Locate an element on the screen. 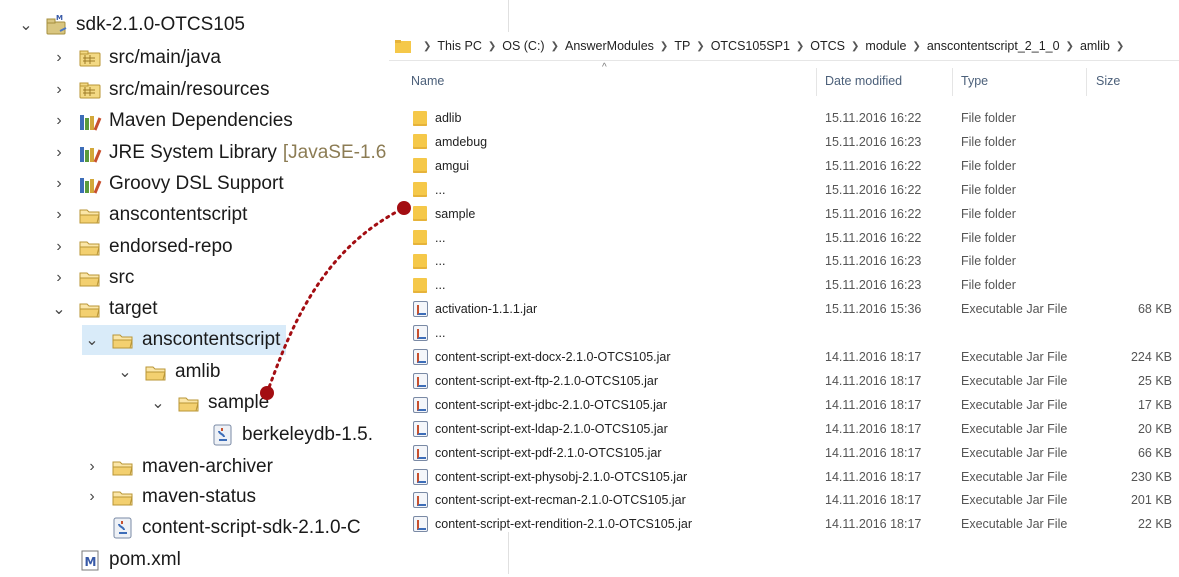  breadcrumb-item: amlib is located at coordinates (1095, 46).